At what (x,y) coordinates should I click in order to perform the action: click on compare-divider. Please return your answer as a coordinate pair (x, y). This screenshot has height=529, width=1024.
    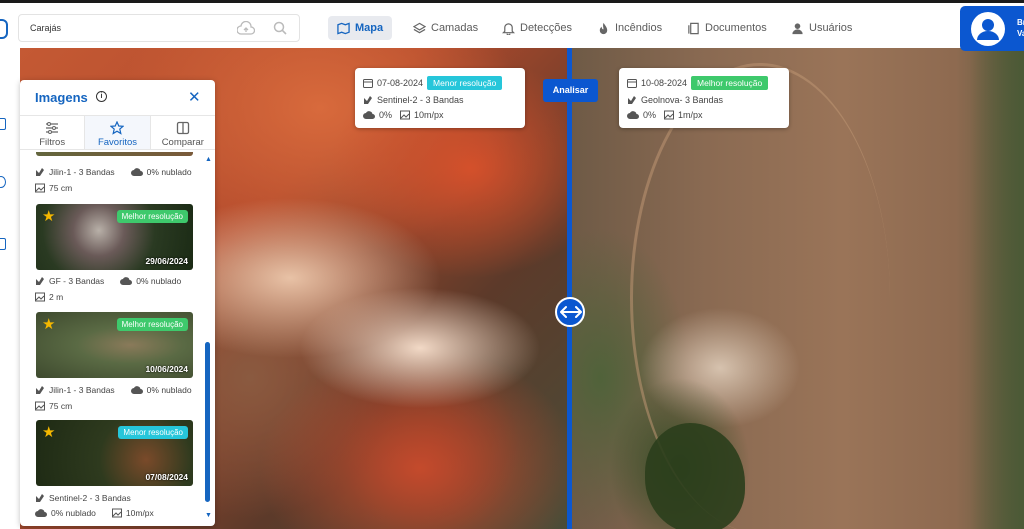
    Looking at the image, I should click on (569, 288).